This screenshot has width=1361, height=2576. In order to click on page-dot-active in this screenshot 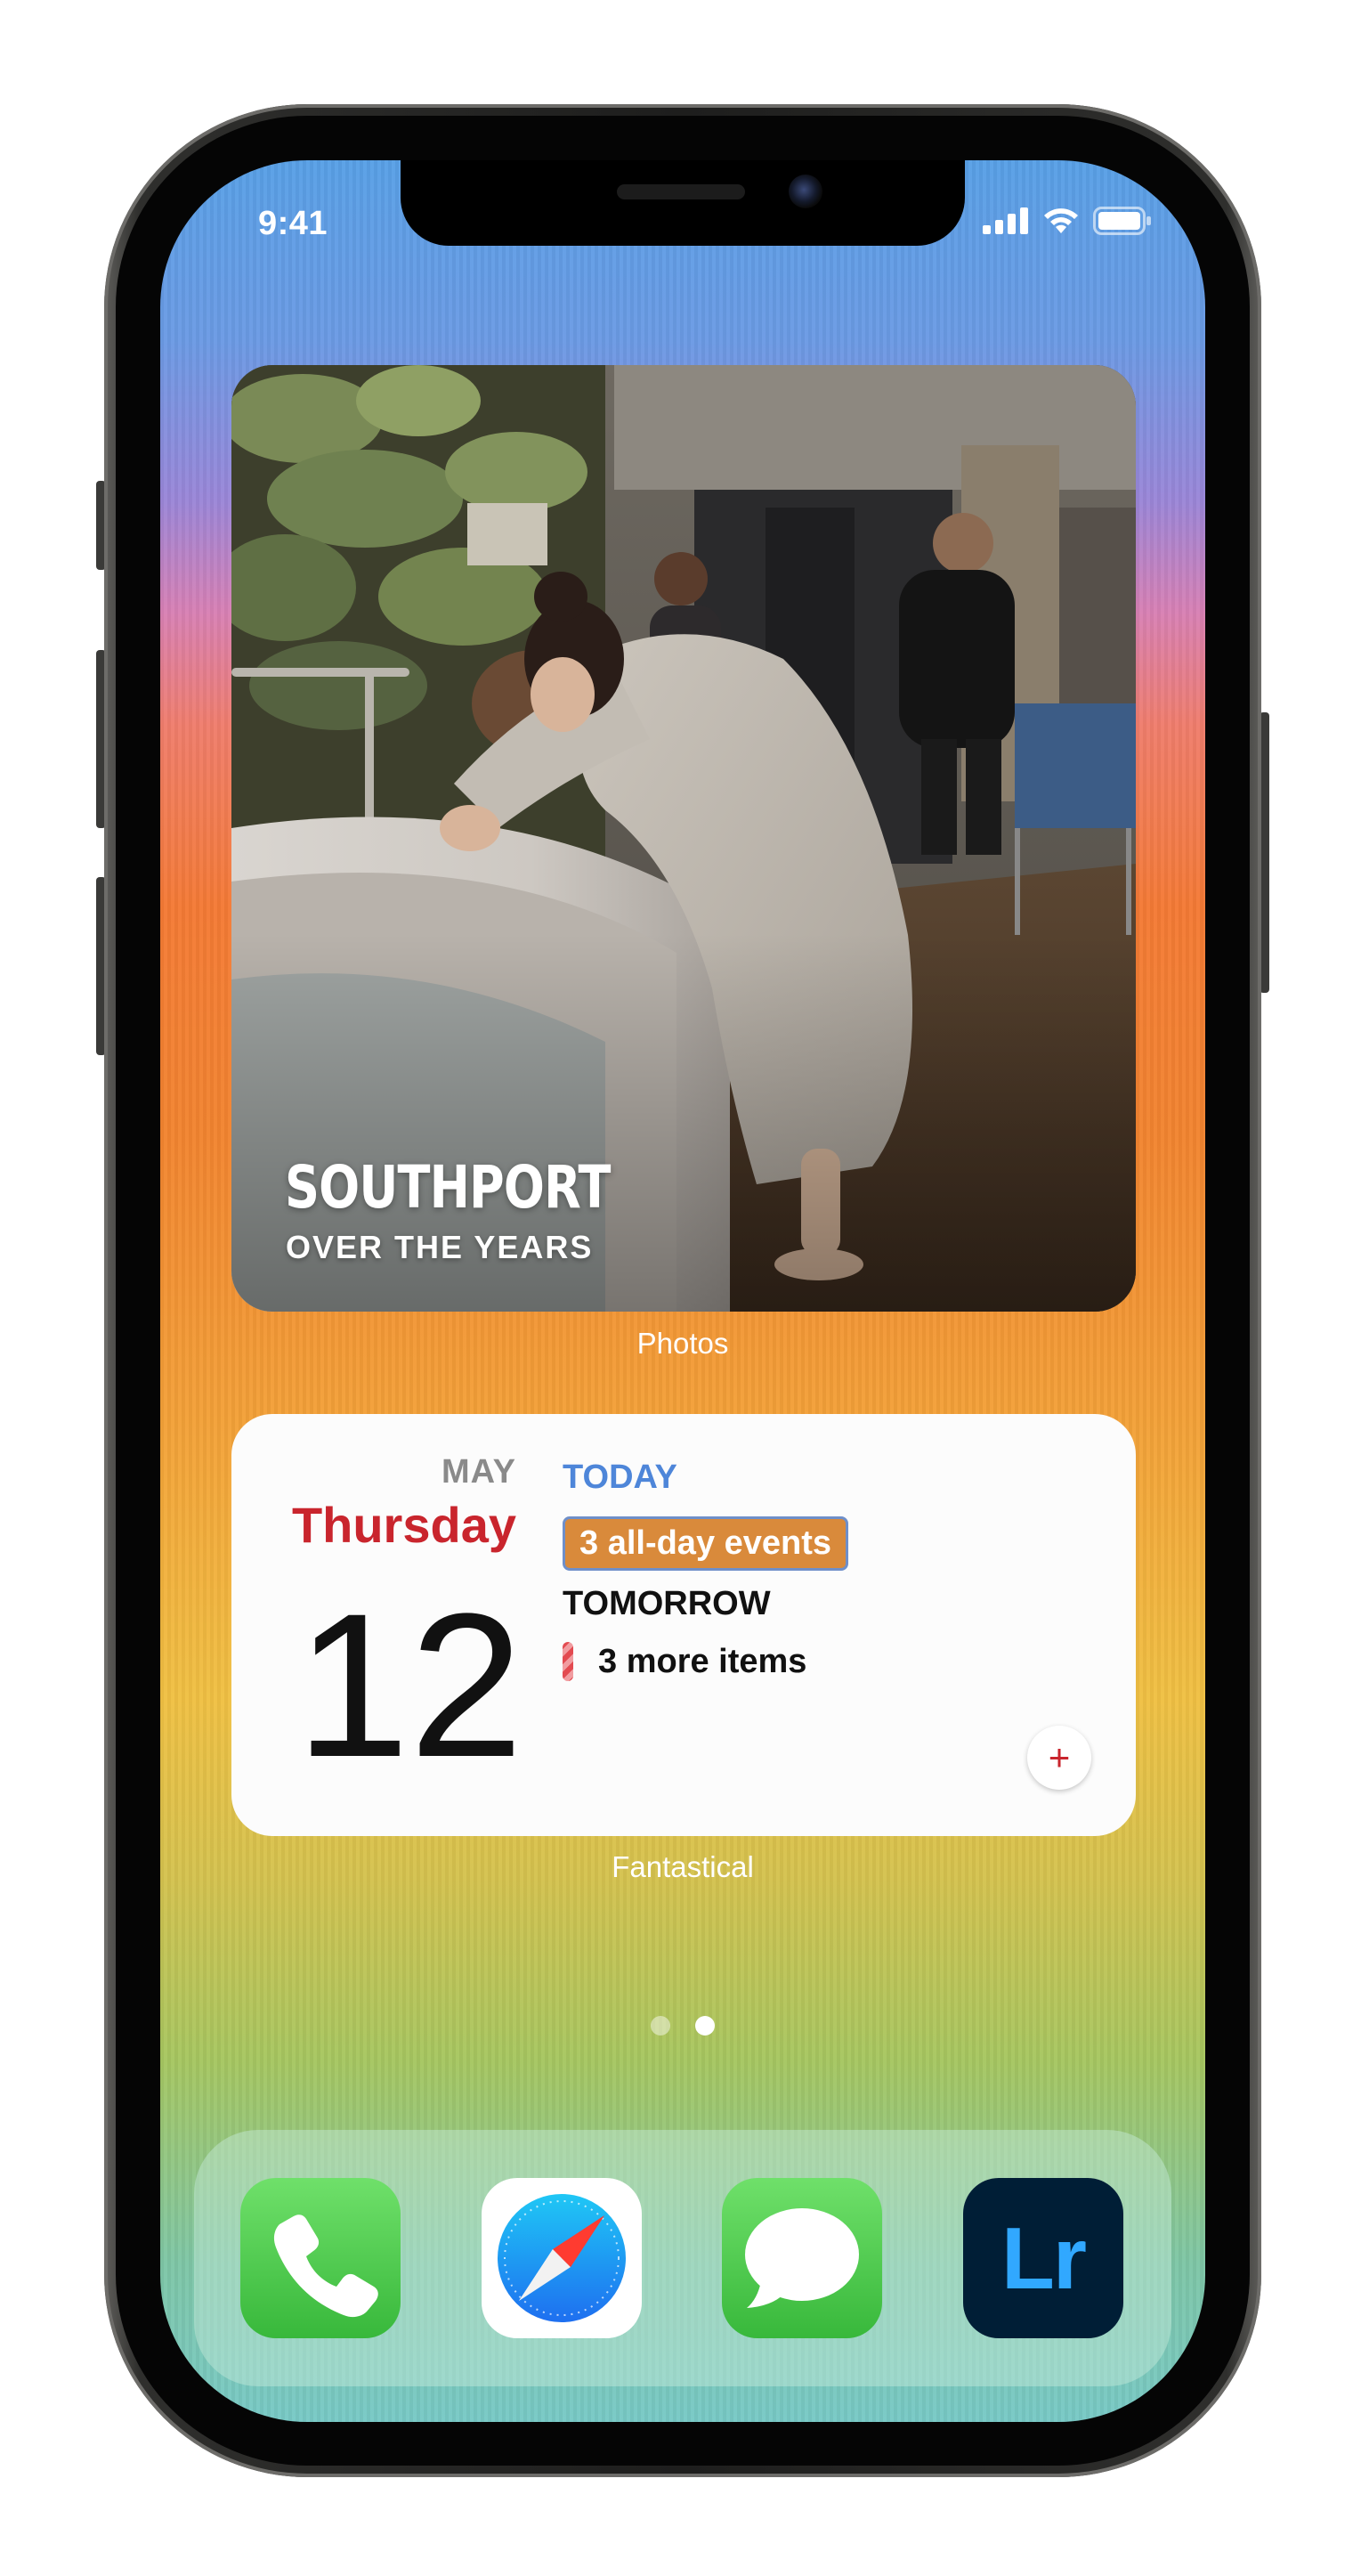, I will do `click(705, 2026)`.